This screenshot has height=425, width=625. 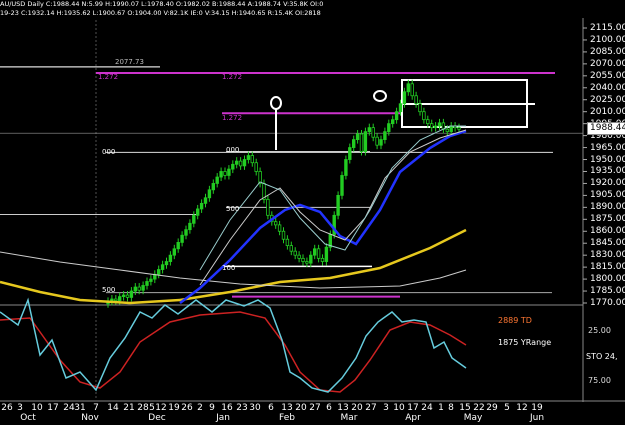 I want to click on date-tick-label: 3, so click(x=20, y=408).